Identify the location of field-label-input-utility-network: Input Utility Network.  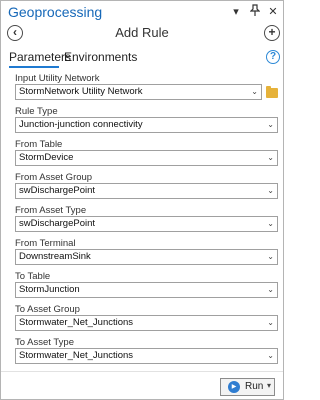
(57, 78).